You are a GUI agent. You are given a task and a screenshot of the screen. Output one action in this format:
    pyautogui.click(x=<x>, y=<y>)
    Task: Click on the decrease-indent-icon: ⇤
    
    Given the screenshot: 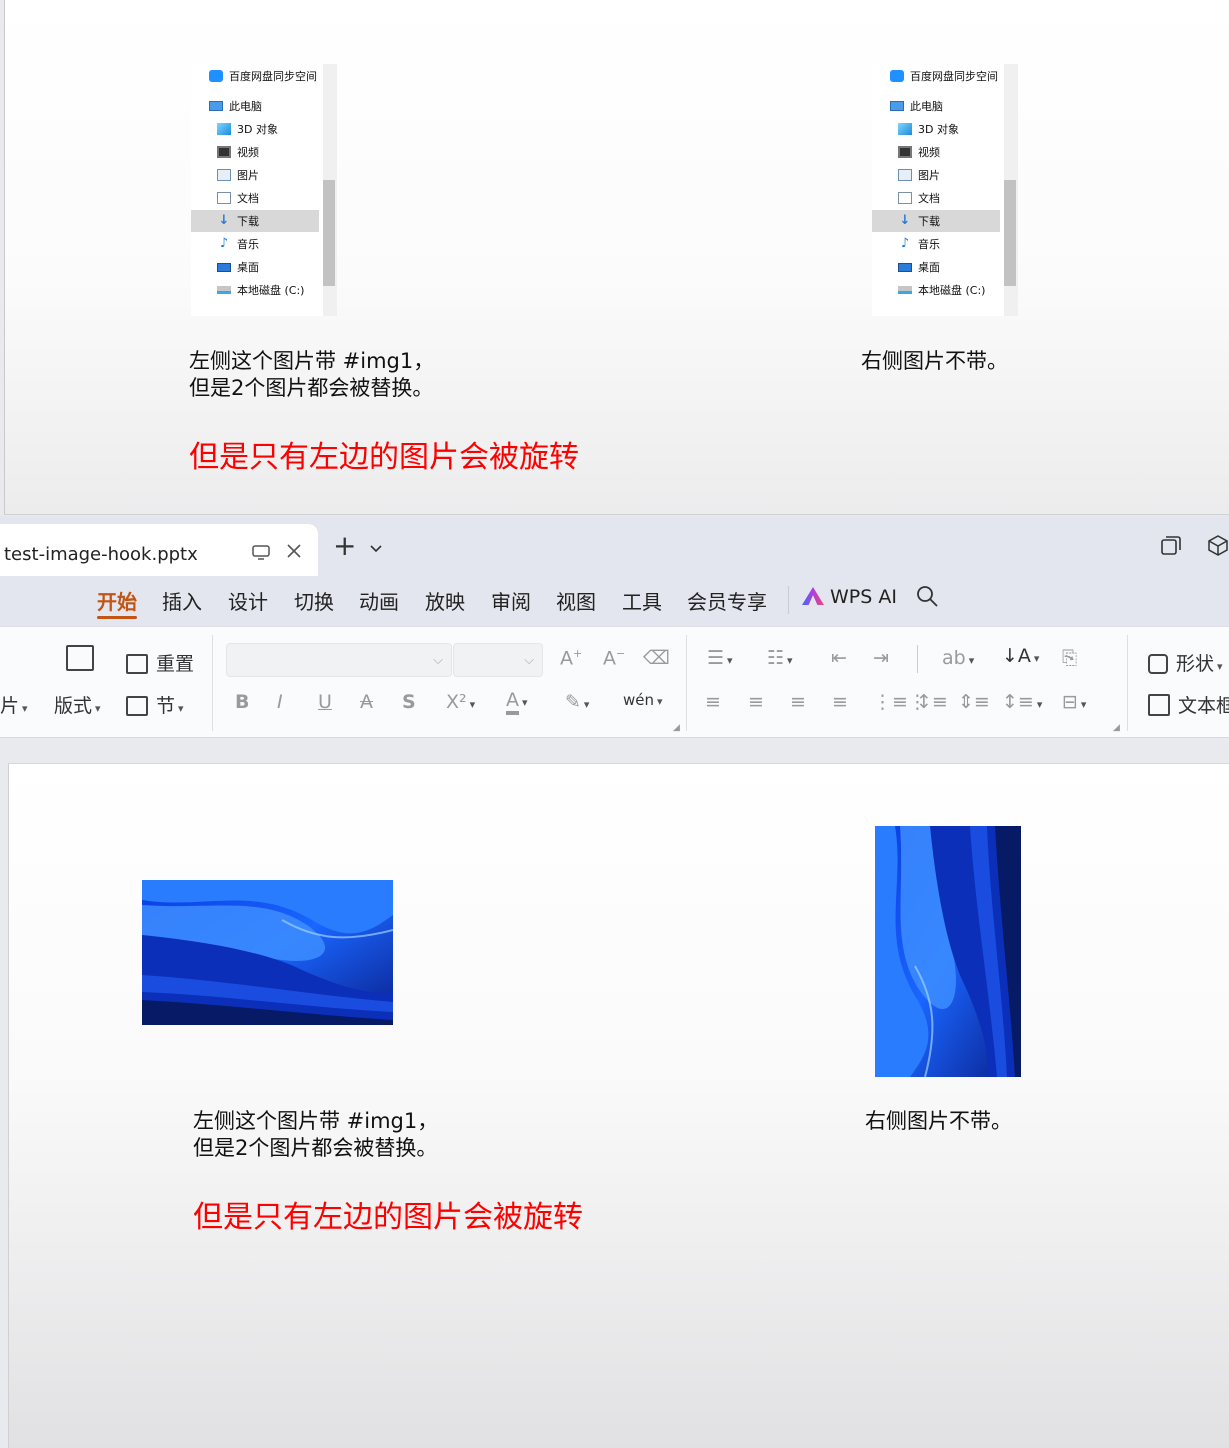 What is the action you would take?
    pyautogui.click(x=839, y=658)
    